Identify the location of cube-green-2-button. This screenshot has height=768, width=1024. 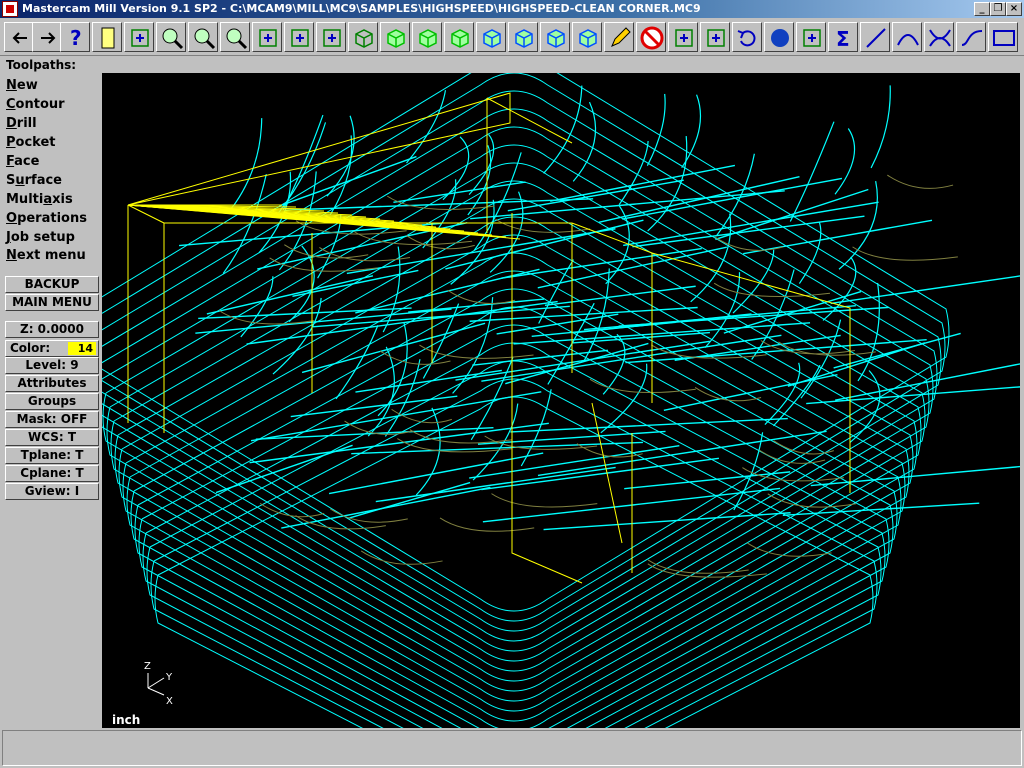
(427, 37).